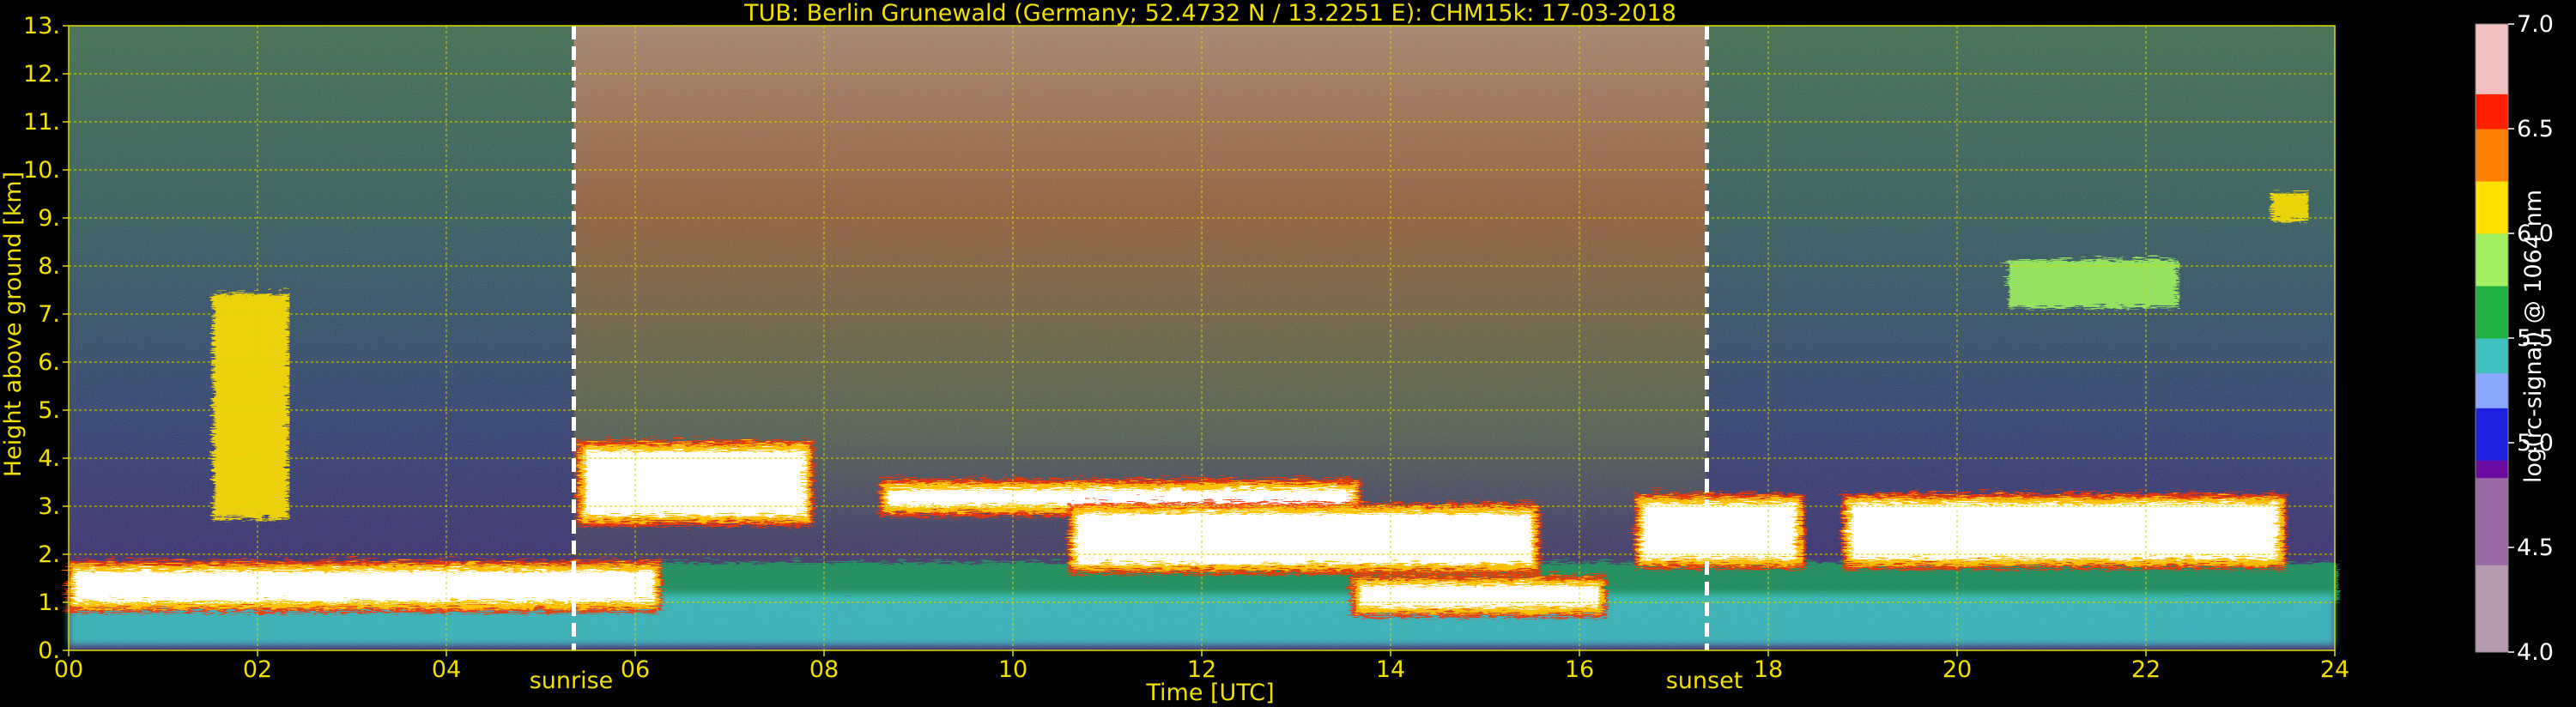 Image resolution: width=2576 pixels, height=707 pixels. What do you see at coordinates (13, 324) in the screenshot?
I see `y-axis-label: Height above ground [km]` at bounding box center [13, 324].